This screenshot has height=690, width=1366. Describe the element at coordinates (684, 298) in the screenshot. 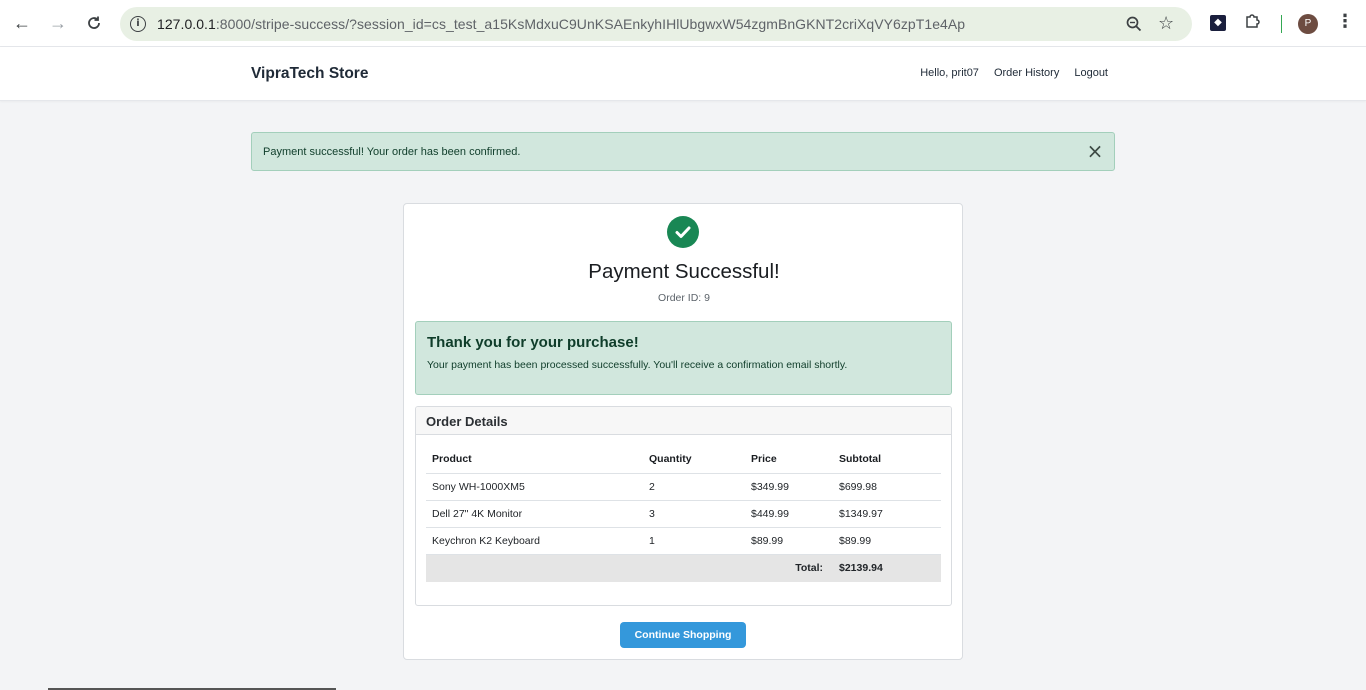

I see `order-id: Order ID: 9` at that location.